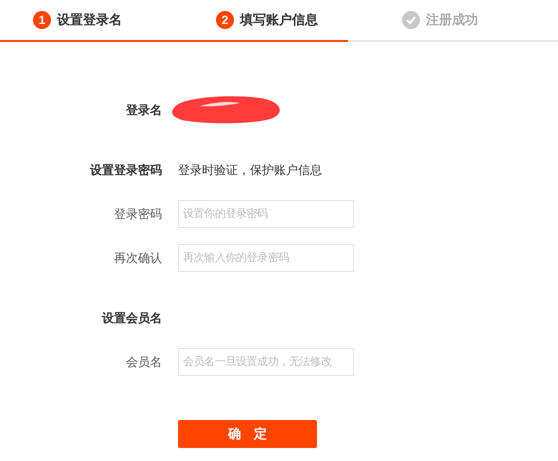 This screenshot has width=558, height=461. What do you see at coordinates (143, 110) in the screenshot?
I see `field-label: 登录名` at bounding box center [143, 110].